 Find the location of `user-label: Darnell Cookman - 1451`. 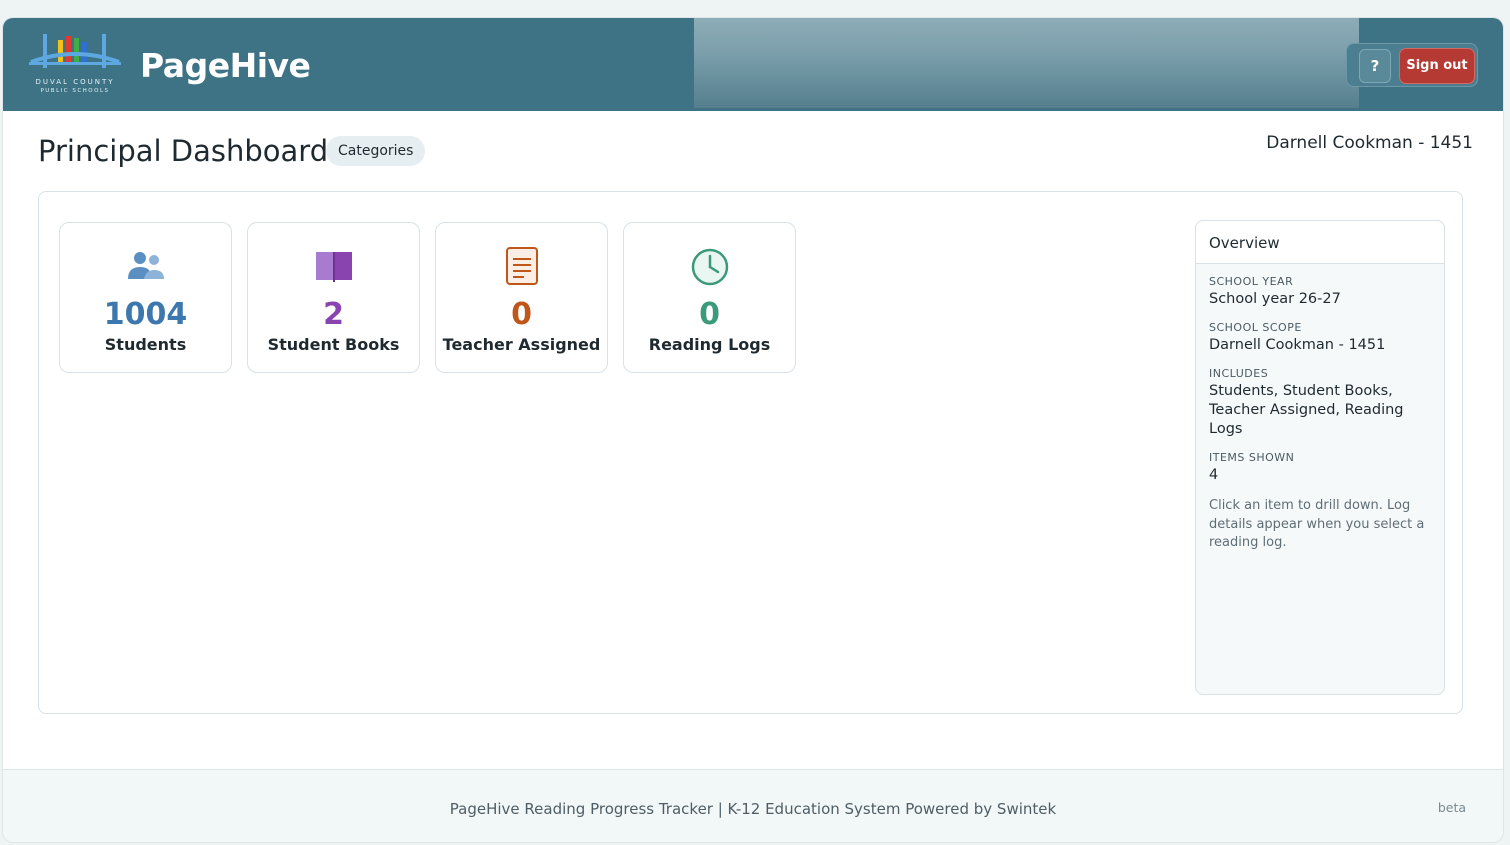

user-label: Darnell Cookman - 1451 is located at coordinates (1369, 143).